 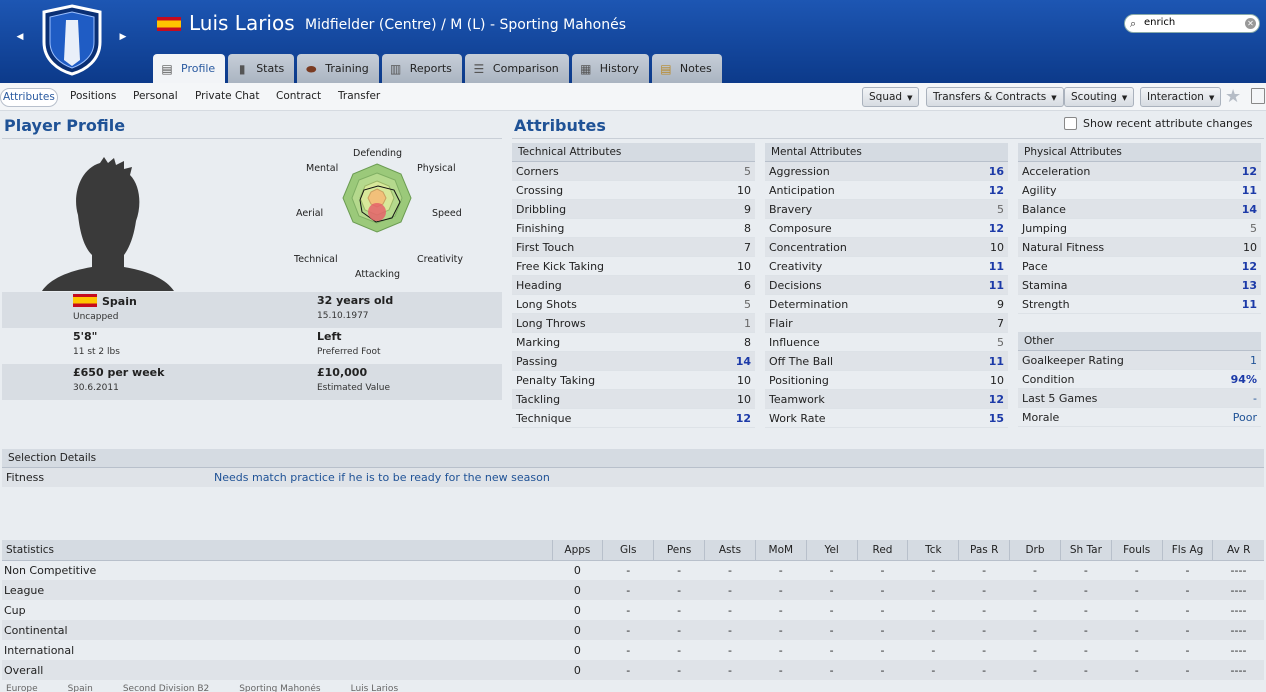 What do you see at coordinates (933, 550) in the screenshot?
I see `column-header-tck: Tck` at bounding box center [933, 550].